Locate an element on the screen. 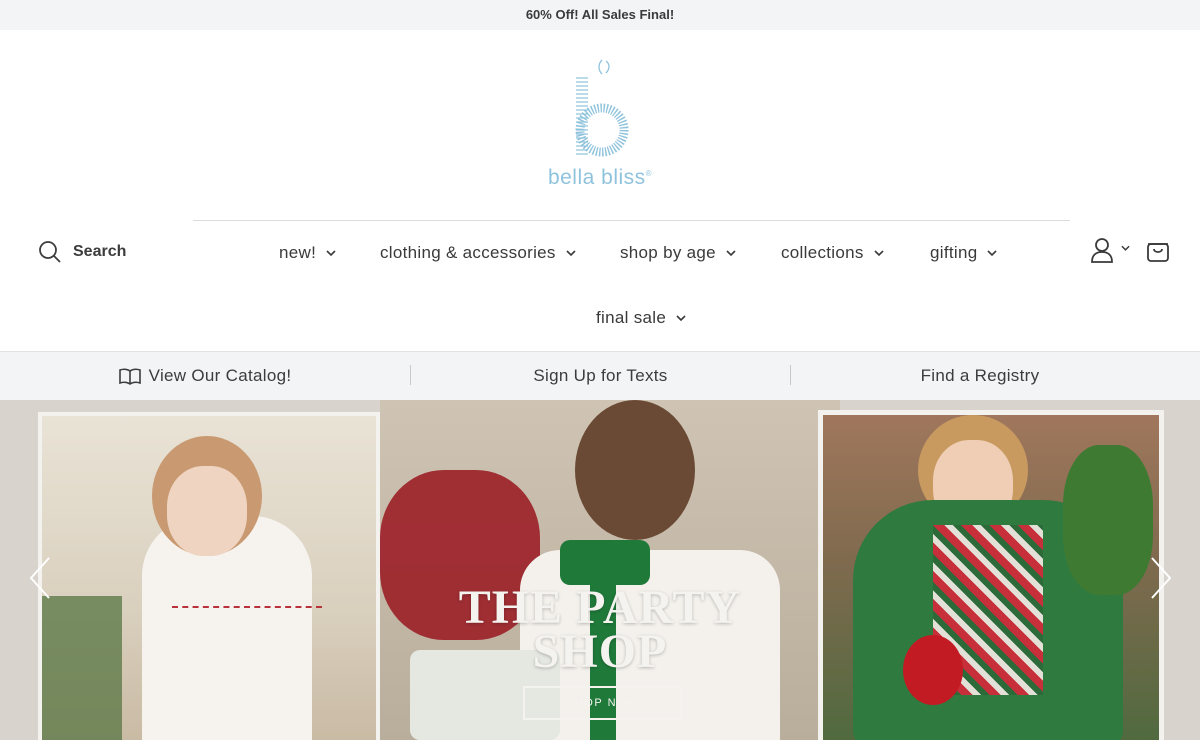 Image resolution: width=1200 pixels, height=740 pixels. registry-label: Find a Registry is located at coordinates (980, 375).